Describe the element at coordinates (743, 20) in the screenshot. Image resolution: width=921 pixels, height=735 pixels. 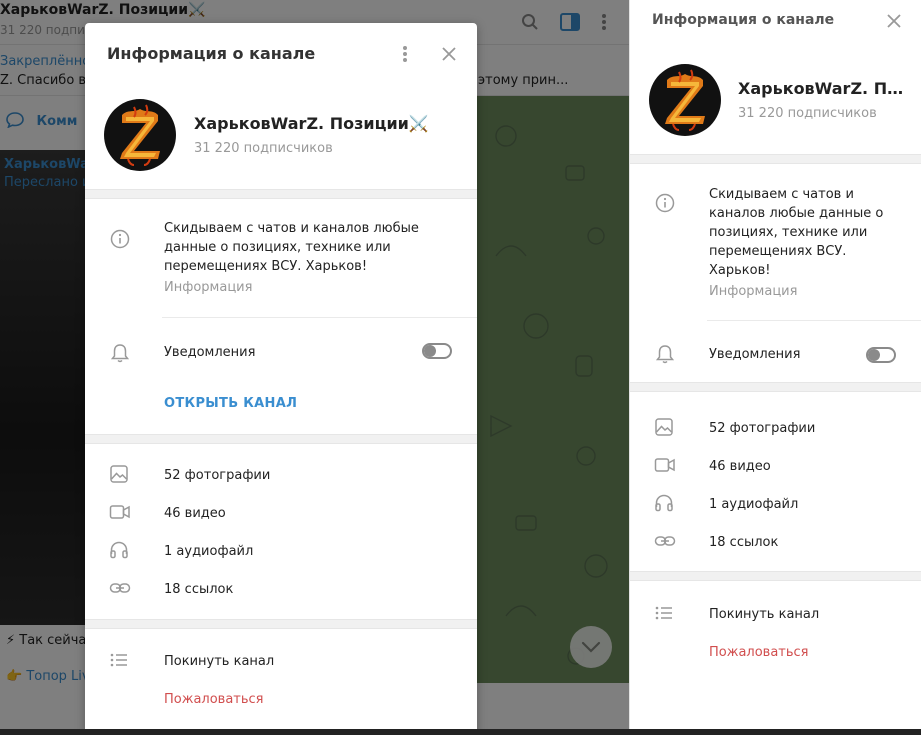
I see `sidebar-title: Информация о канале` at that location.